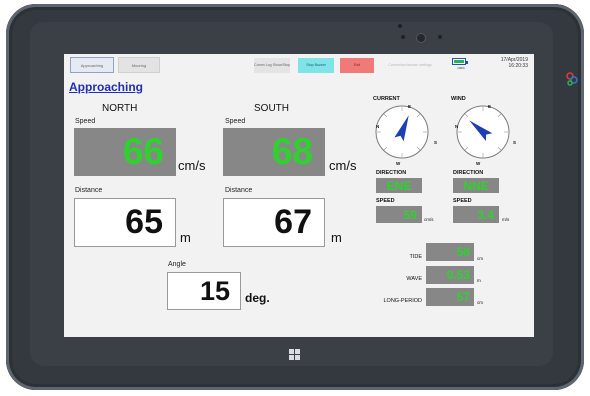  I want to click on current-compass-w: W, so click(398, 163).